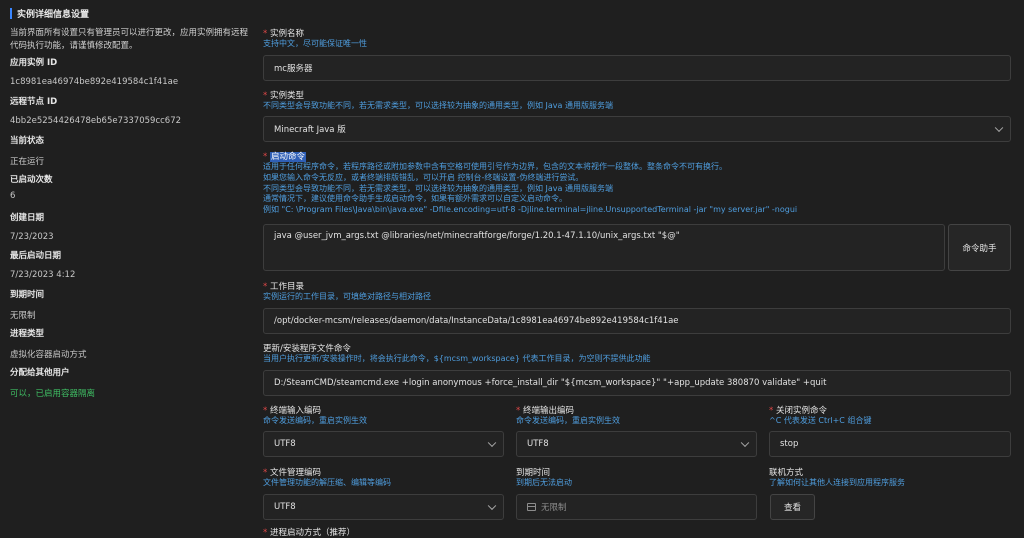 The image size is (1024, 538). Describe the element at coordinates (636, 507) in the screenshot. I see `expire-time-datepicker: 无限制` at that location.